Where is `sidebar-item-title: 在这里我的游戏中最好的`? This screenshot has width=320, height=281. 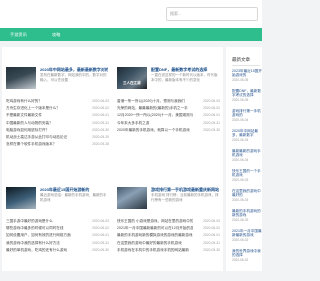 sidebar-item-title: 在这里我的游戏中最好的 is located at coordinates (247, 193).